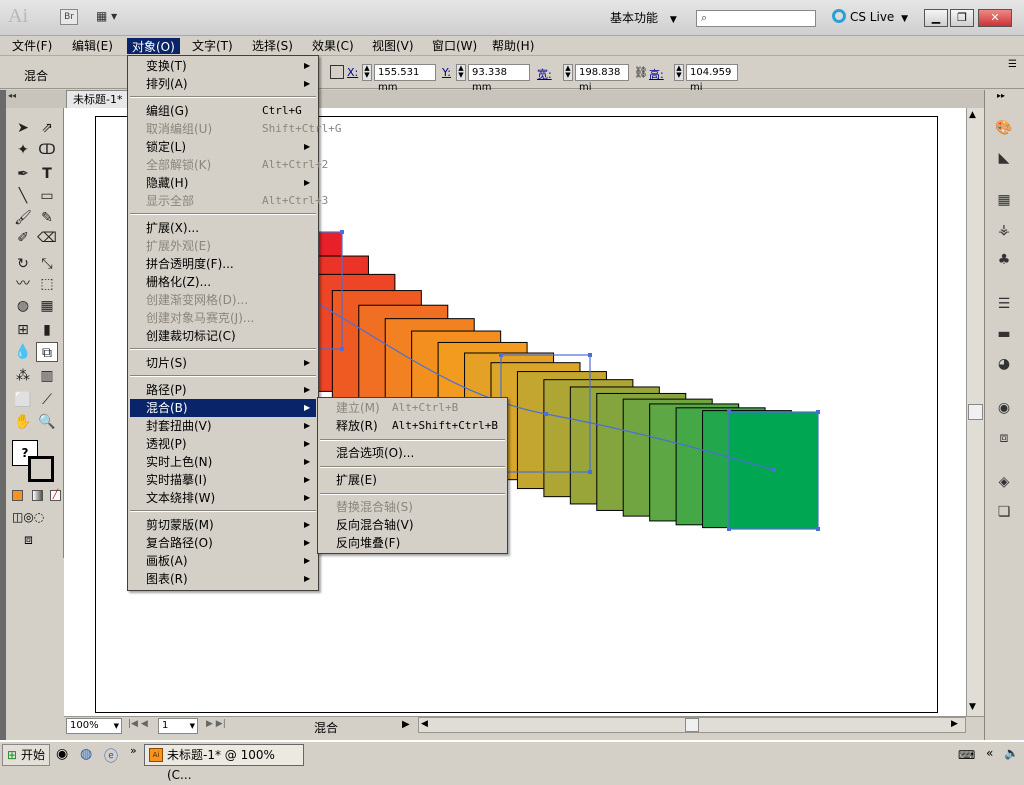 The width and height of the screenshot is (1024, 785). I want to click on object-menu-item: 隐藏(H) ▶, so click(223, 183).